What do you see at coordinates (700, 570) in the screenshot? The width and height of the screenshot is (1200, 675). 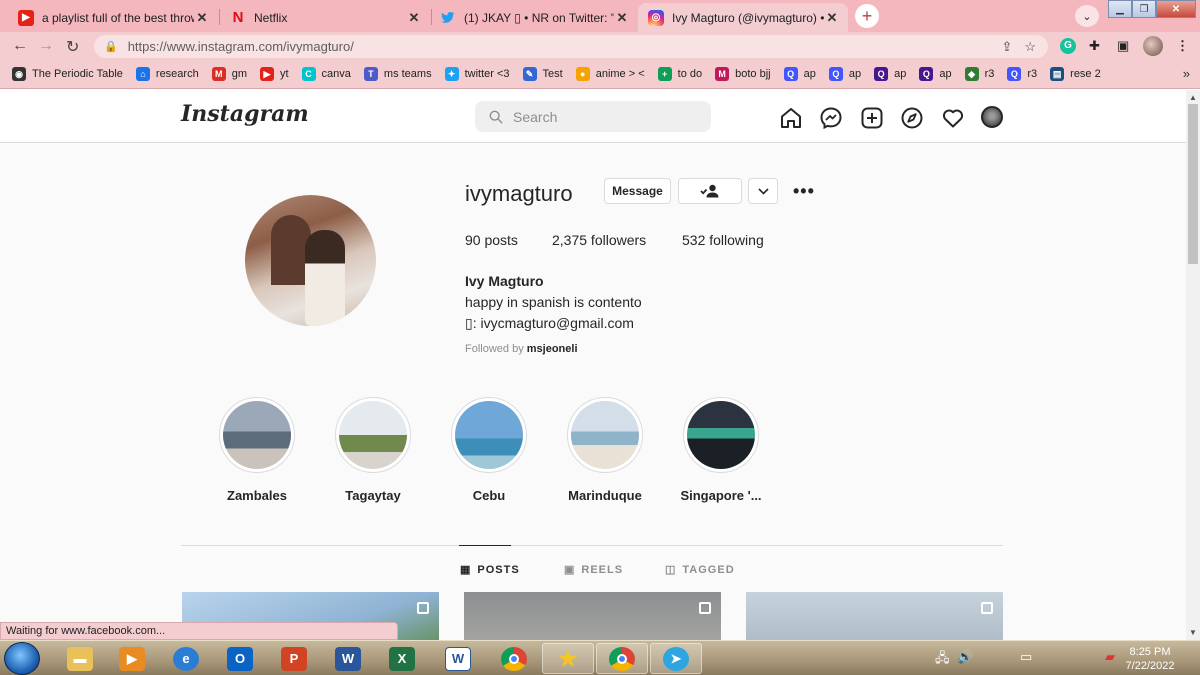 I see `tab-tagged: ◫ TAGGED` at bounding box center [700, 570].